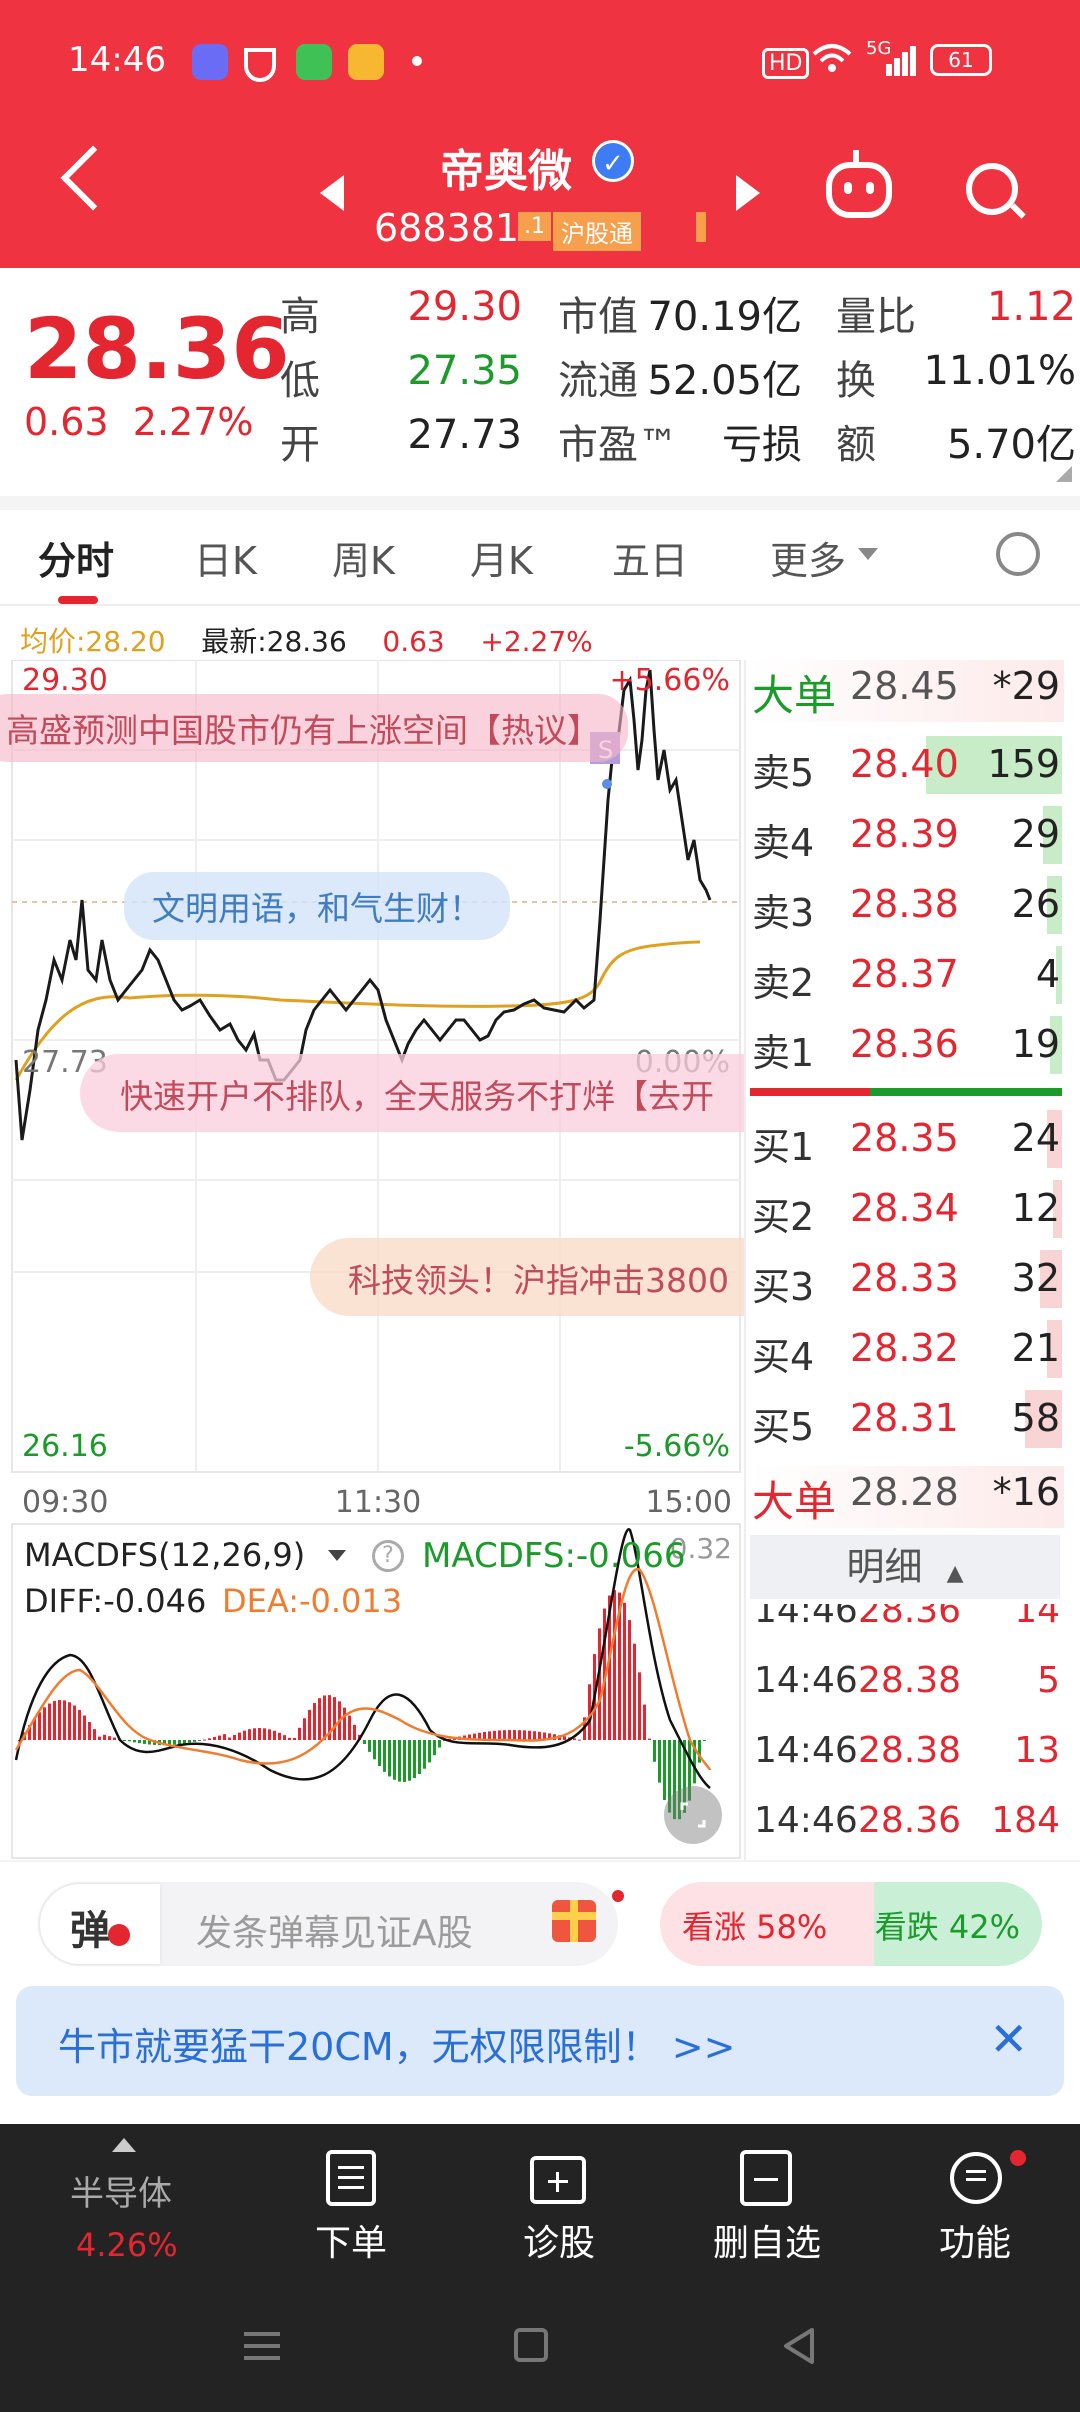 The width and height of the screenshot is (1080, 2412). Describe the element at coordinates (193, 422) in the screenshot. I see `price-change-pct: 2.27%` at that location.